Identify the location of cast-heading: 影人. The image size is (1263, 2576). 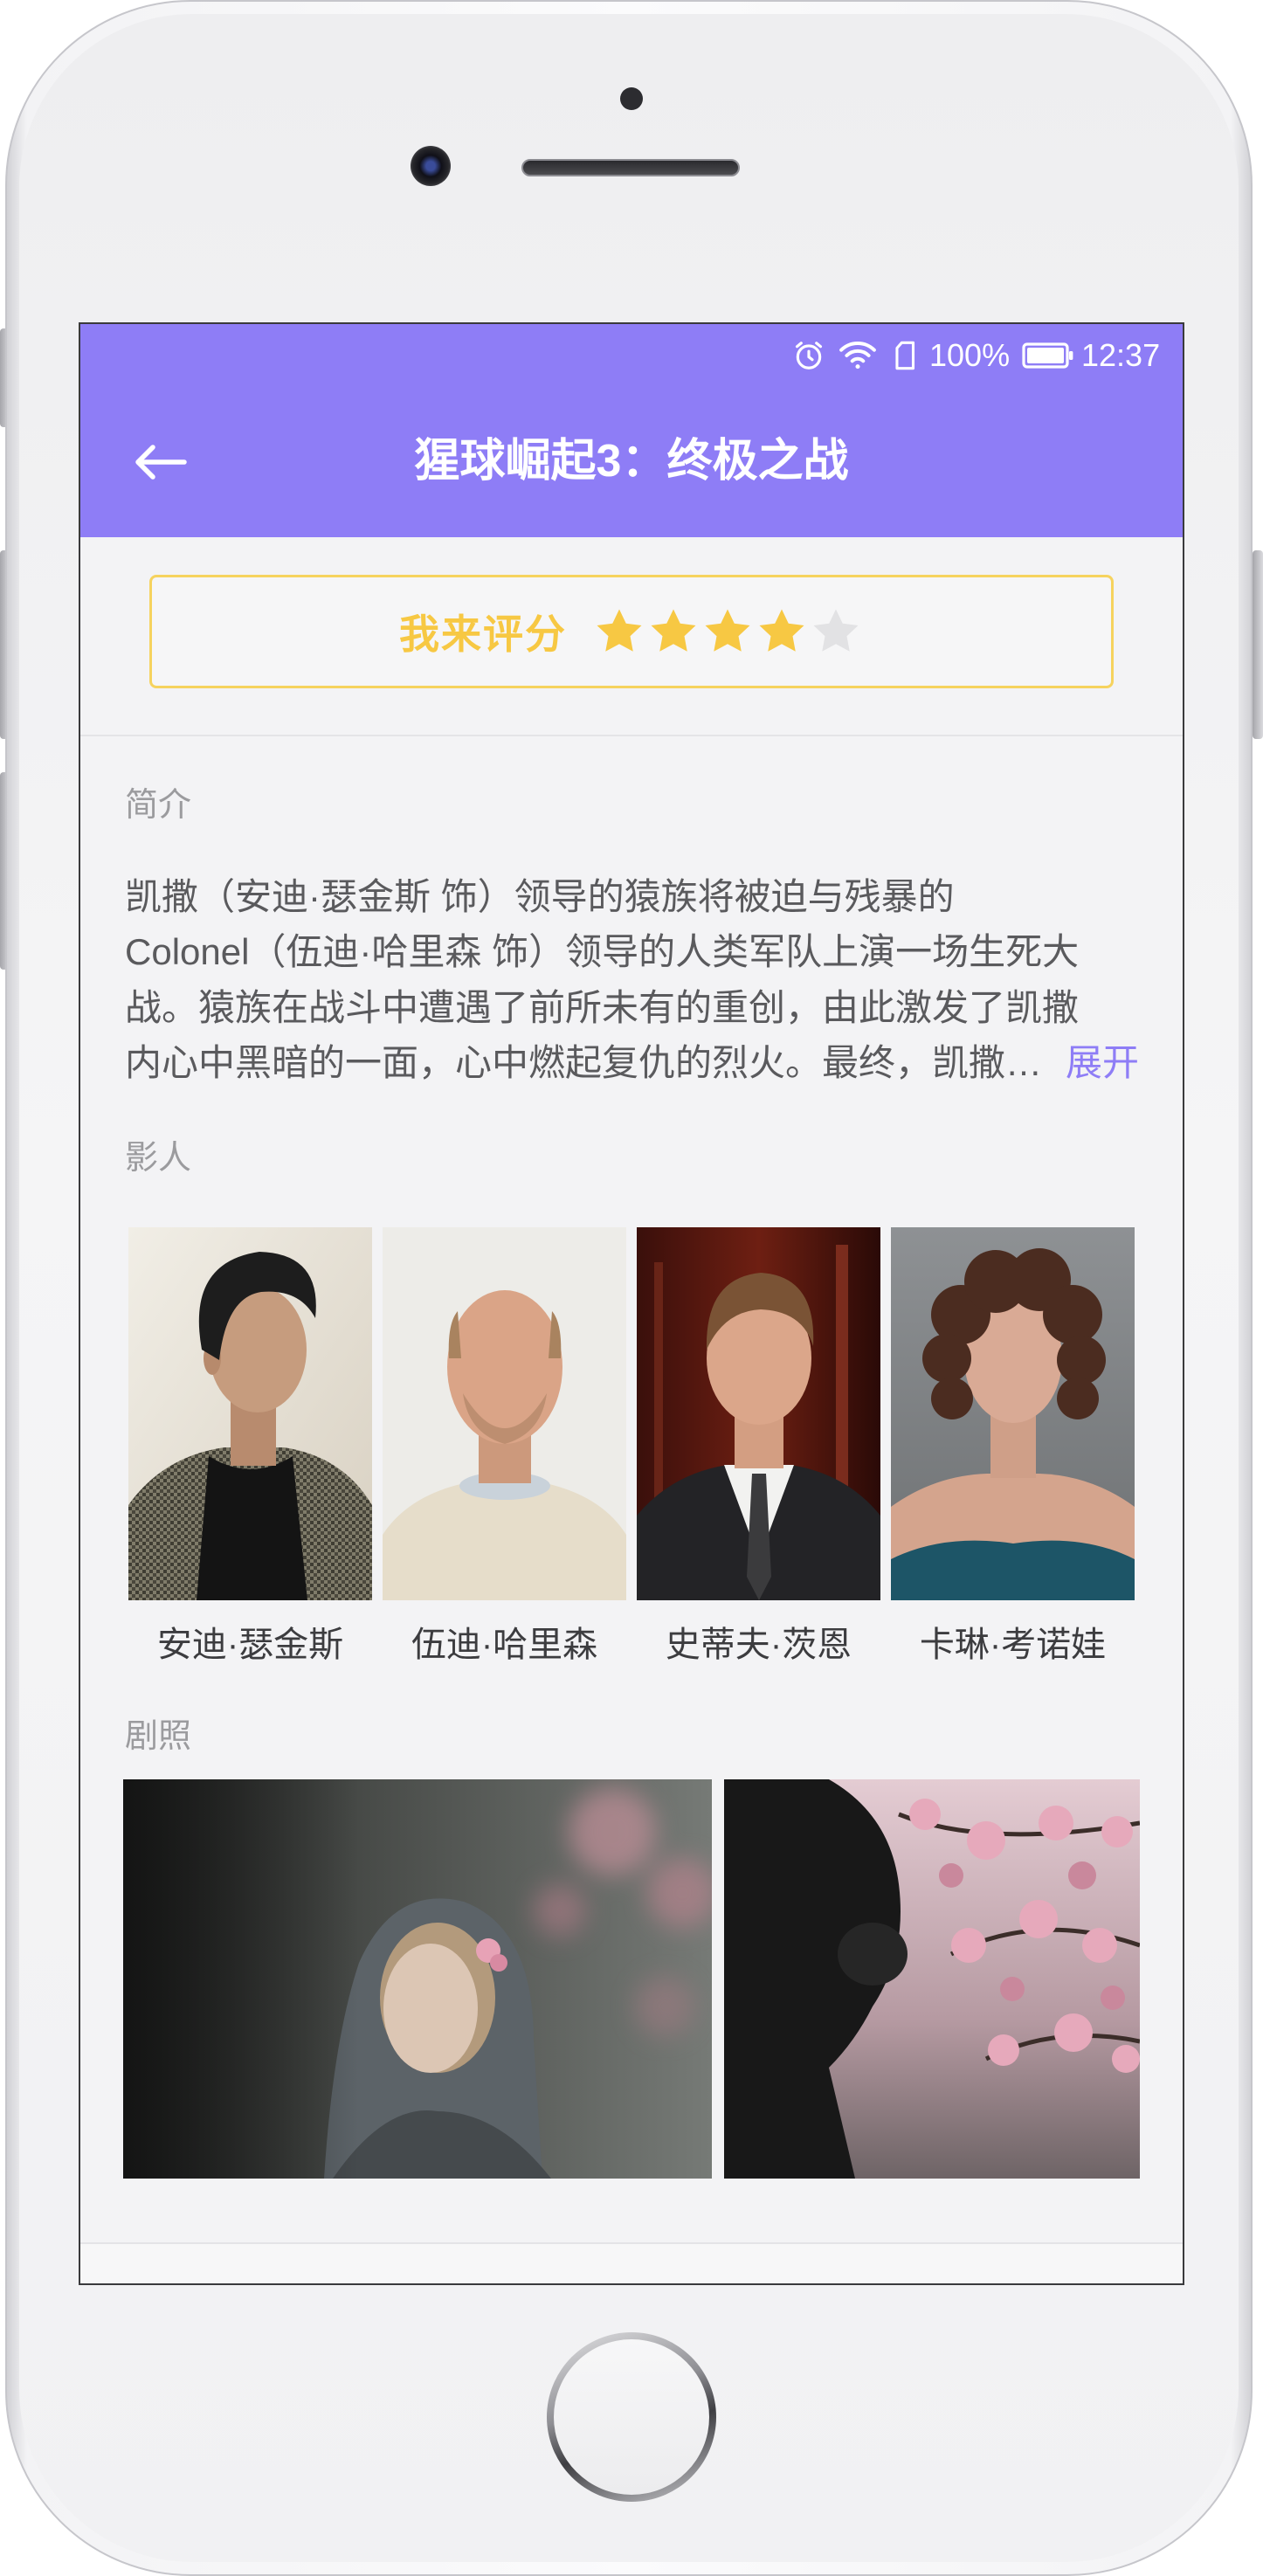
(158, 1158).